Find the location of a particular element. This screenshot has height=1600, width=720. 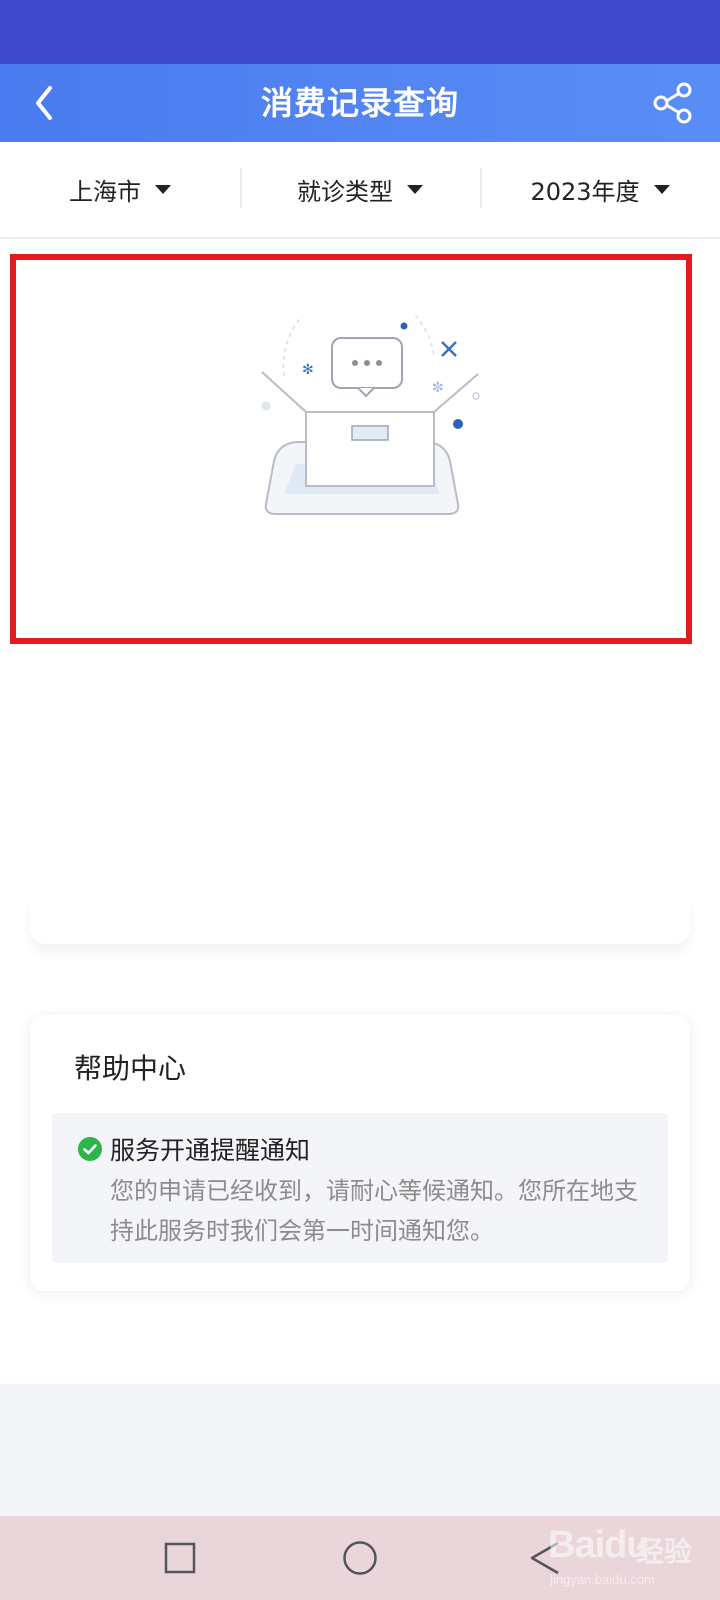

filter-bar: 上海市 就诊类型 2023年度 is located at coordinates (360, 190).